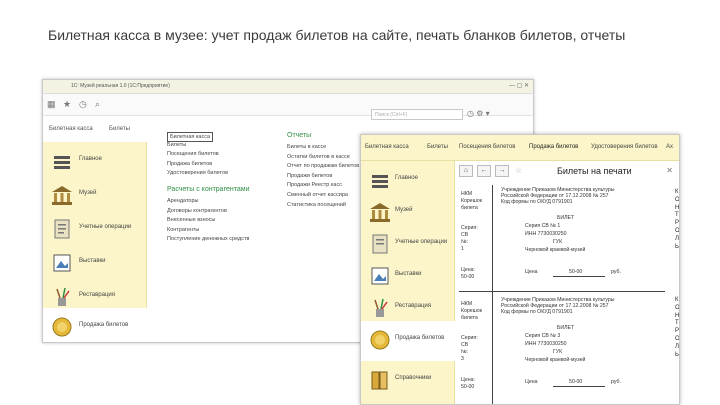 The image size is (720, 405). What do you see at coordinates (208, 175) in the screenshot?
I see `command-certificates: Удостоверения билетов` at bounding box center [208, 175].